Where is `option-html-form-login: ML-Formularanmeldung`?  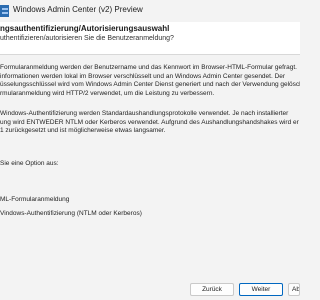 option-html-form-login: ML-Formularanmeldung is located at coordinates (34, 199).